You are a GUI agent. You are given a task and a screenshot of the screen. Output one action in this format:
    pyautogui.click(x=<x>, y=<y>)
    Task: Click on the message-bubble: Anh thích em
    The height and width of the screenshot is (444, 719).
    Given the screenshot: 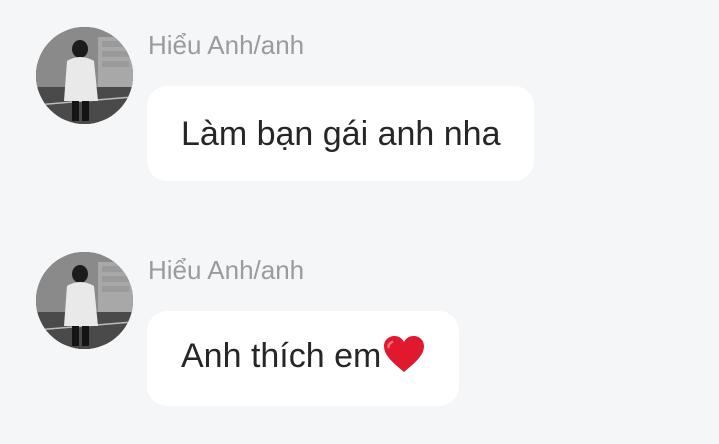 What is the action you would take?
    pyautogui.click(x=303, y=358)
    